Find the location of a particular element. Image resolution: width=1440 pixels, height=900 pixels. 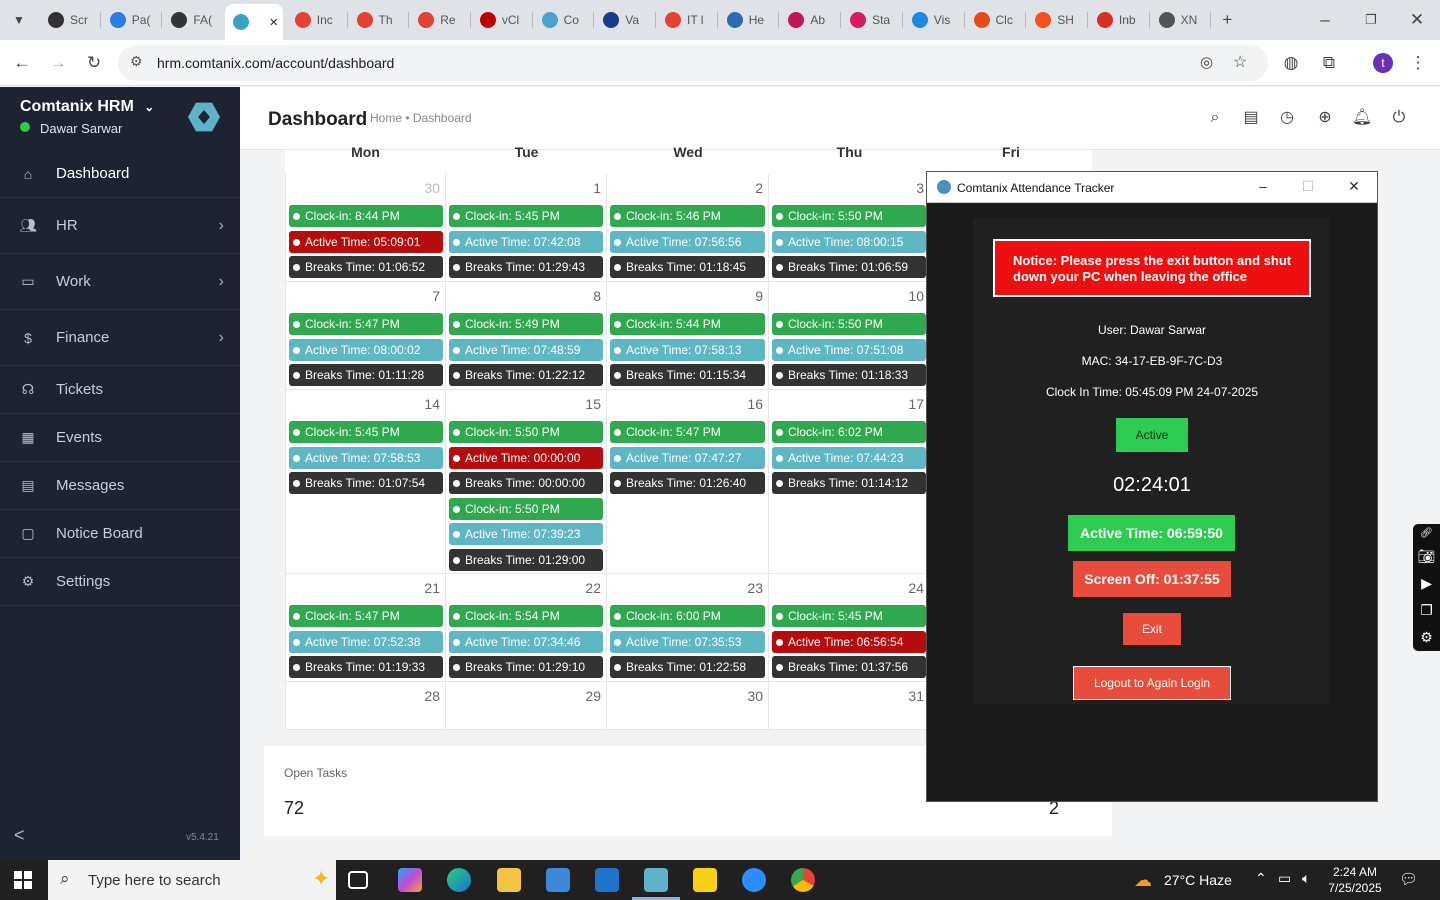

add-circle-icon: ⊕ is located at coordinates (1325, 118).